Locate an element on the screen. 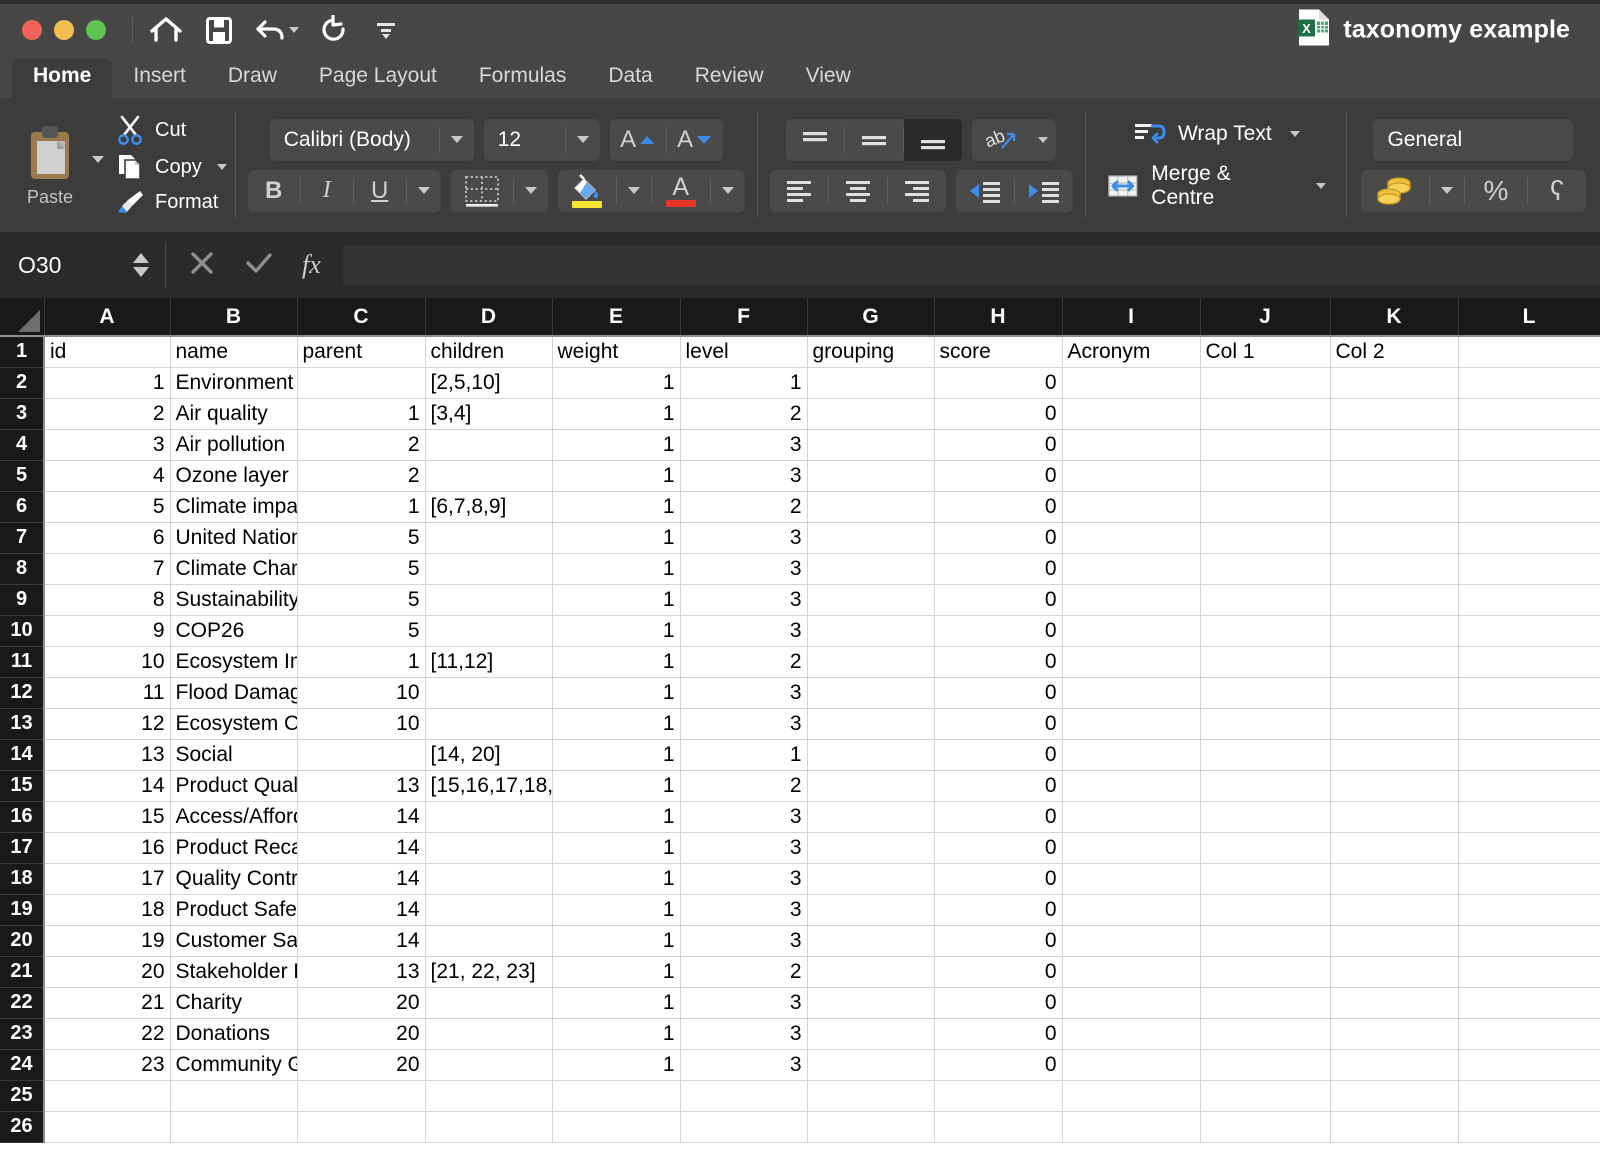 This screenshot has height=1168, width=1600. cell-I8 is located at coordinates (1131, 569).